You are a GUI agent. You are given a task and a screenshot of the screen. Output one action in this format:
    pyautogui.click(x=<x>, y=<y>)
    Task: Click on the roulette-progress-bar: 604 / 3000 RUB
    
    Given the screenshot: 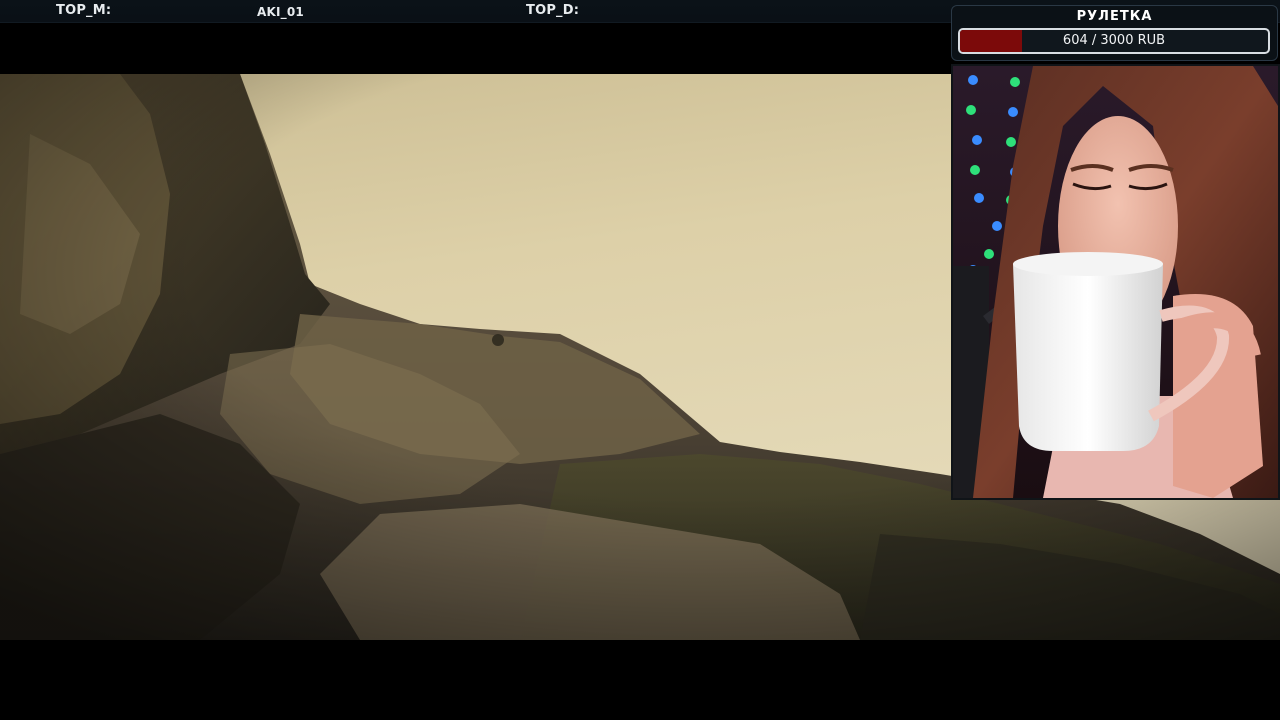 What is the action you would take?
    pyautogui.click(x=1114, y=41)
    